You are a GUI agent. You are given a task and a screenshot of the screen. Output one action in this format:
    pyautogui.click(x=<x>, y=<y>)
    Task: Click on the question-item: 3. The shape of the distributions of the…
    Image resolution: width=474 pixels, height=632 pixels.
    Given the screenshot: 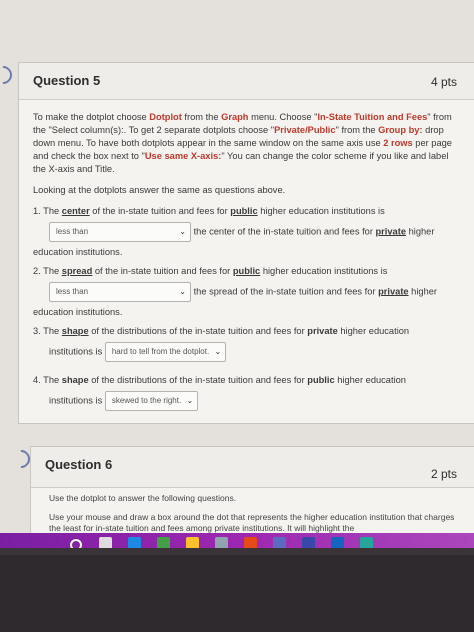 What is the action you would take?
    pyautogui.click(x=246, y=343)
    